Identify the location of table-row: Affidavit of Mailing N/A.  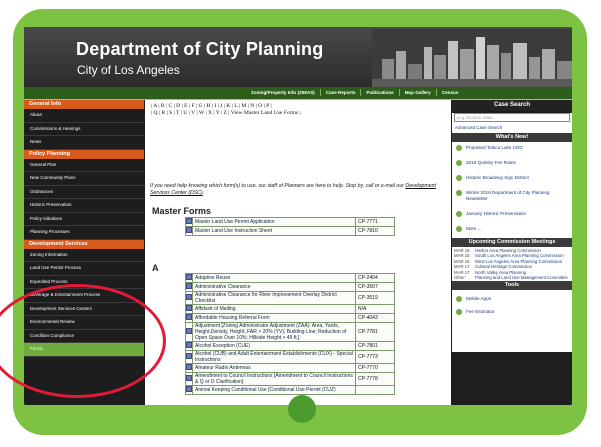
(290, 309).